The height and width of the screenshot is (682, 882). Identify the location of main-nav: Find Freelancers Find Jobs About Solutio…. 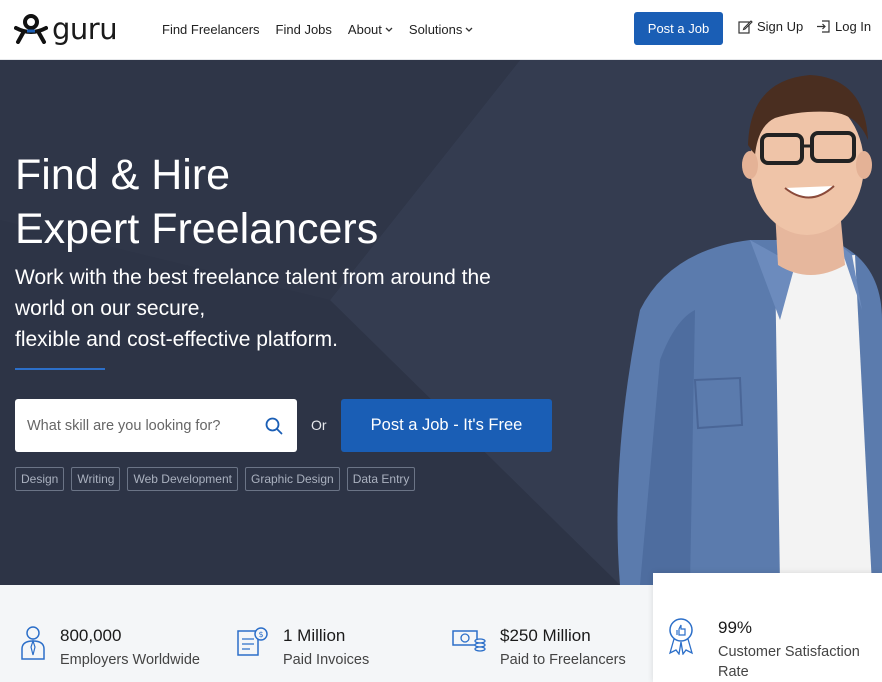
(317, 29).